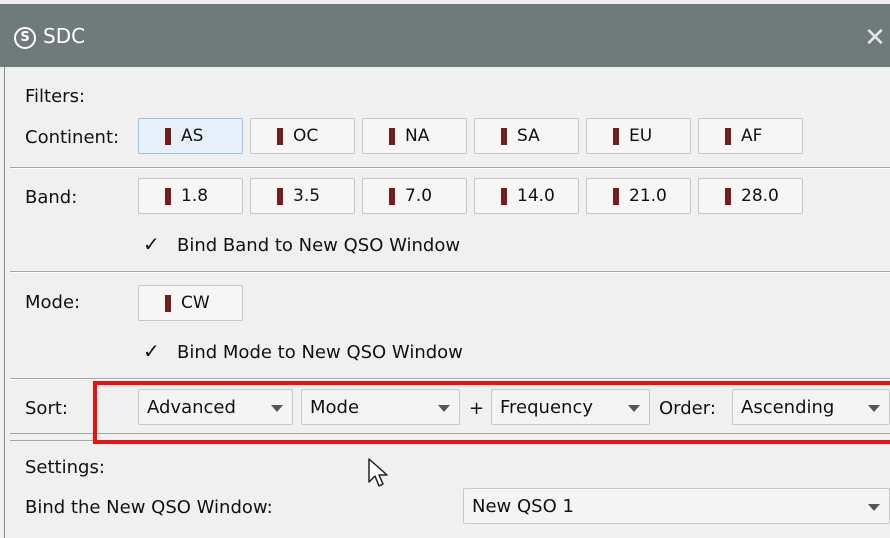 The image size is (890, 538). I want to click on band-button-21-0: 21.0, so click(638, 196).